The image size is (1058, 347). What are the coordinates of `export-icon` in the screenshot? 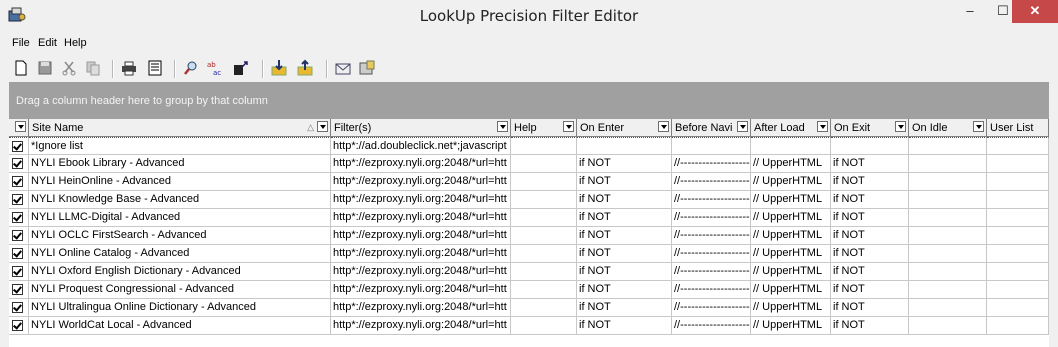 It's located at (306, 69).